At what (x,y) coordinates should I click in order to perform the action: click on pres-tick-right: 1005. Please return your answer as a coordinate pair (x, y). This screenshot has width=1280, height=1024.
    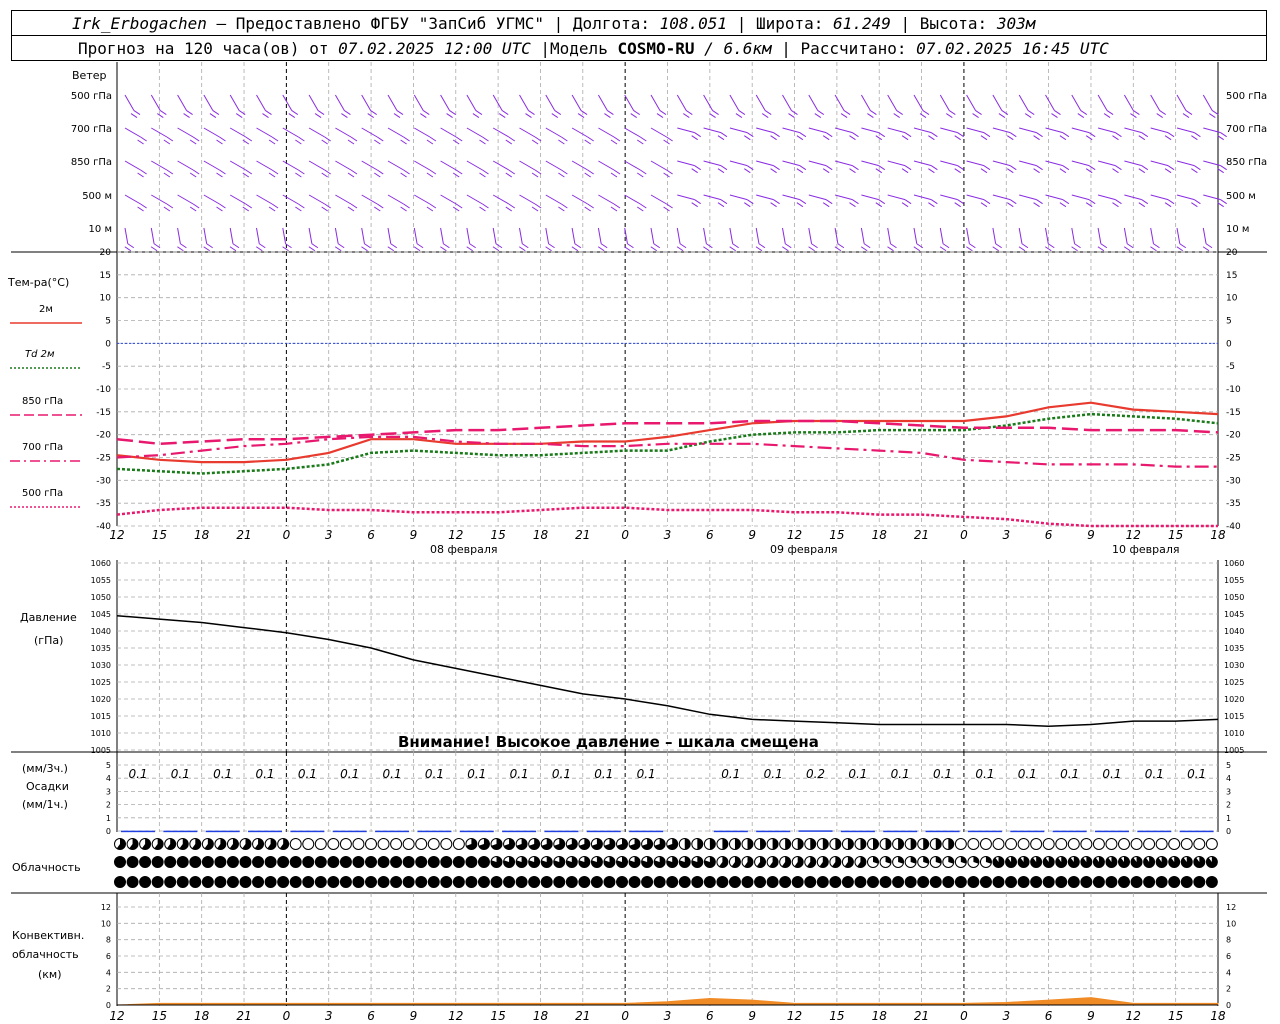
    Looking at the image, I should click on (1234, 750).